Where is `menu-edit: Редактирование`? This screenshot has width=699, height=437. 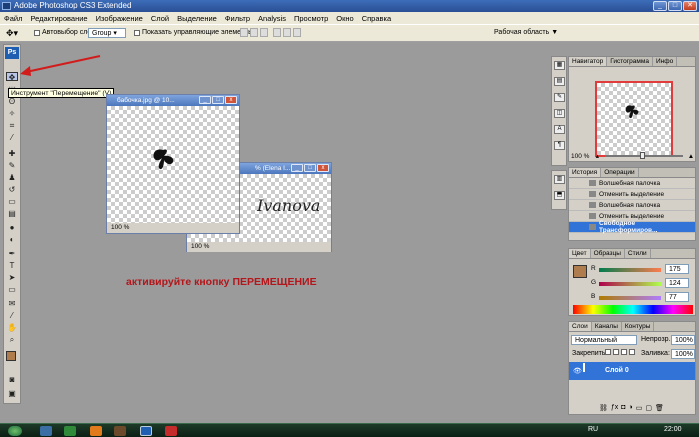 menu-edit: Редактирование is located at coordinates (58, 18).